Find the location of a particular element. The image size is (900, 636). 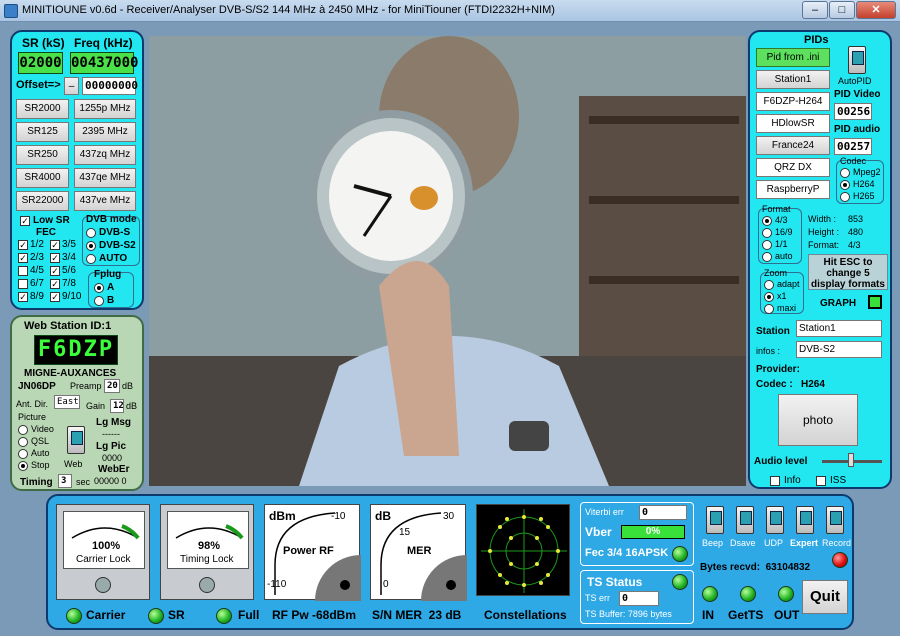

picture-video-radio is located at coordinates (23, 430).